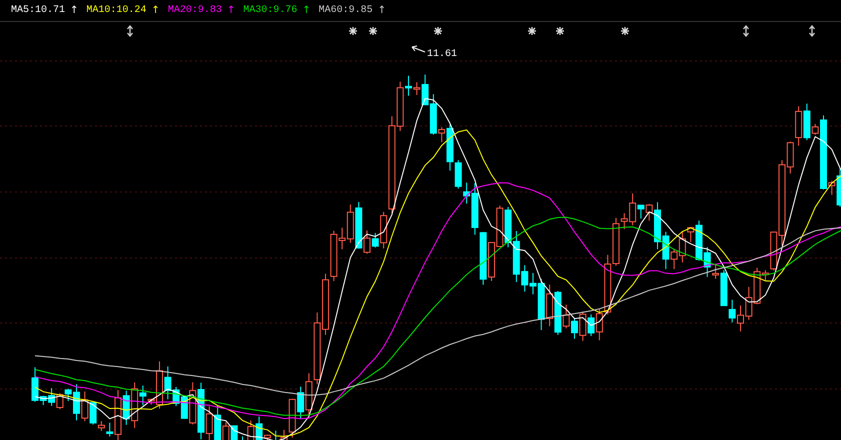 Image resolution: width=841 pixels, height=440 pixels. I want to click on moving-average-value: MA10:10.24, so click(116, 10).